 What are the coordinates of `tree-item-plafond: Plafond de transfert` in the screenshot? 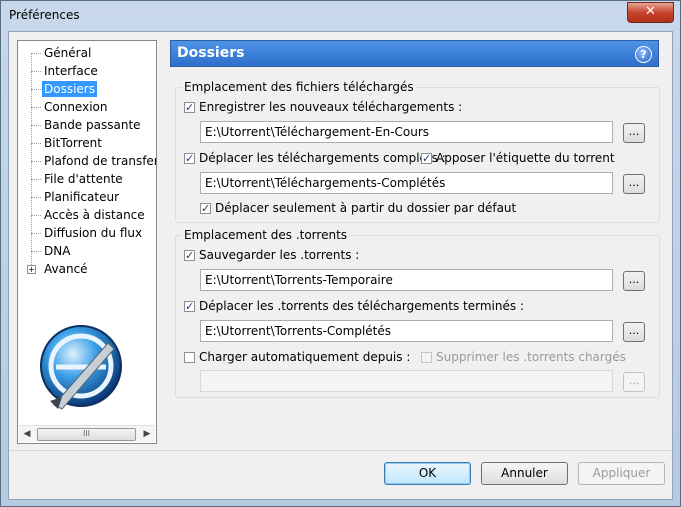 It's located at (100, 161).